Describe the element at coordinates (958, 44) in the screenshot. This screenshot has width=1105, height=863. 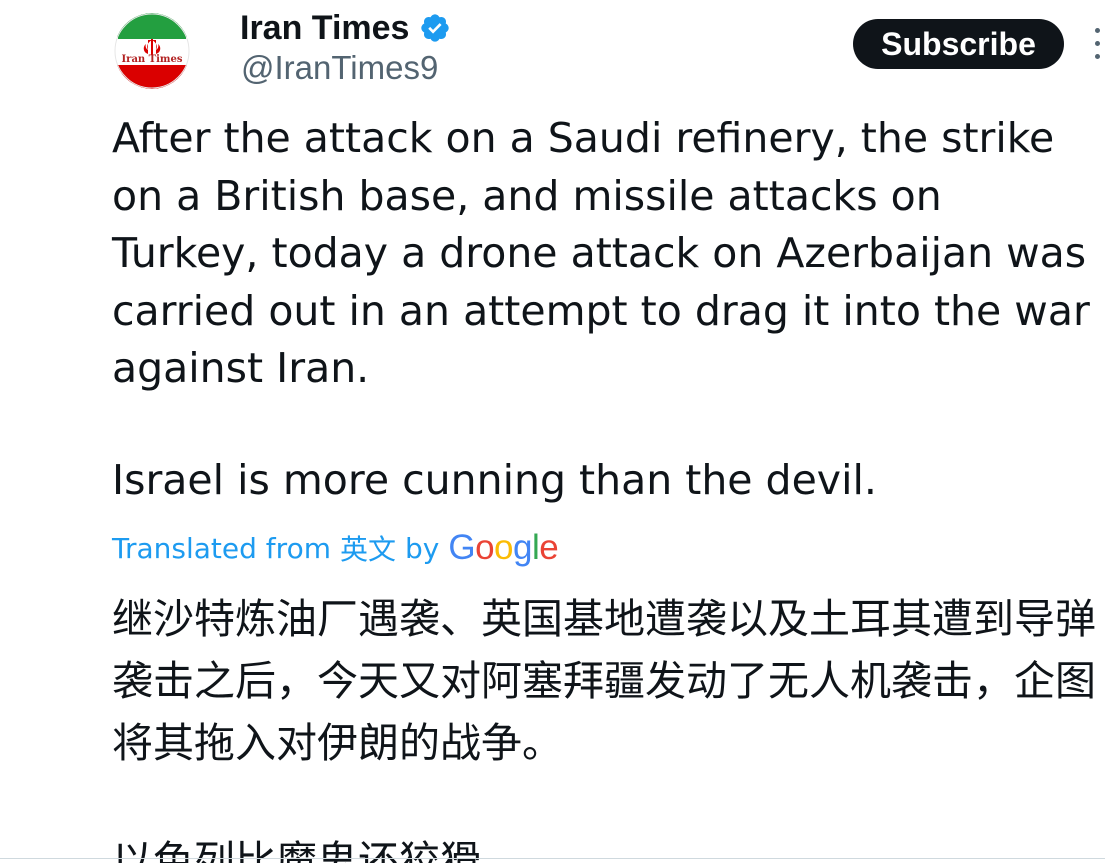
I see `subscribe-button: Subscribe` at that location.